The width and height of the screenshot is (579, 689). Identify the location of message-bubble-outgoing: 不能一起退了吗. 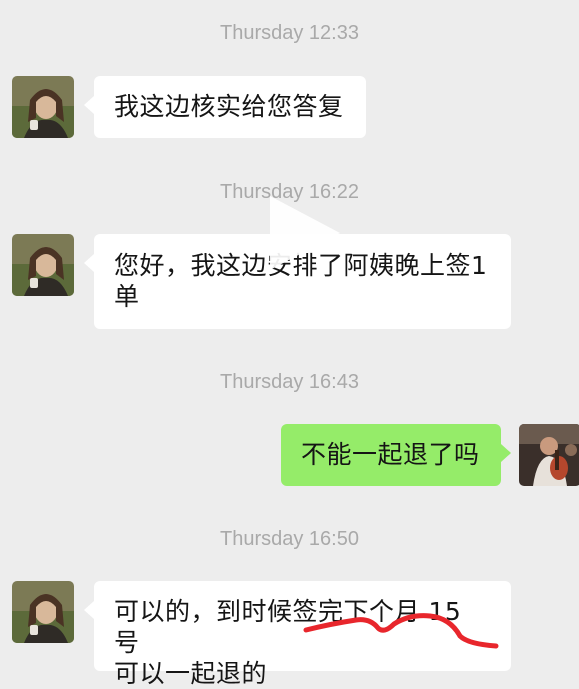
(396, 455).